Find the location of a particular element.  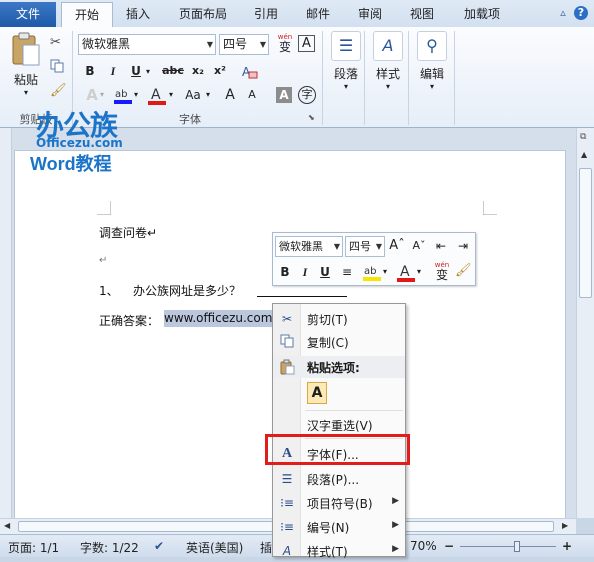

mini-shrink-font-button: Aˇ is located at coordinates (419, 246).